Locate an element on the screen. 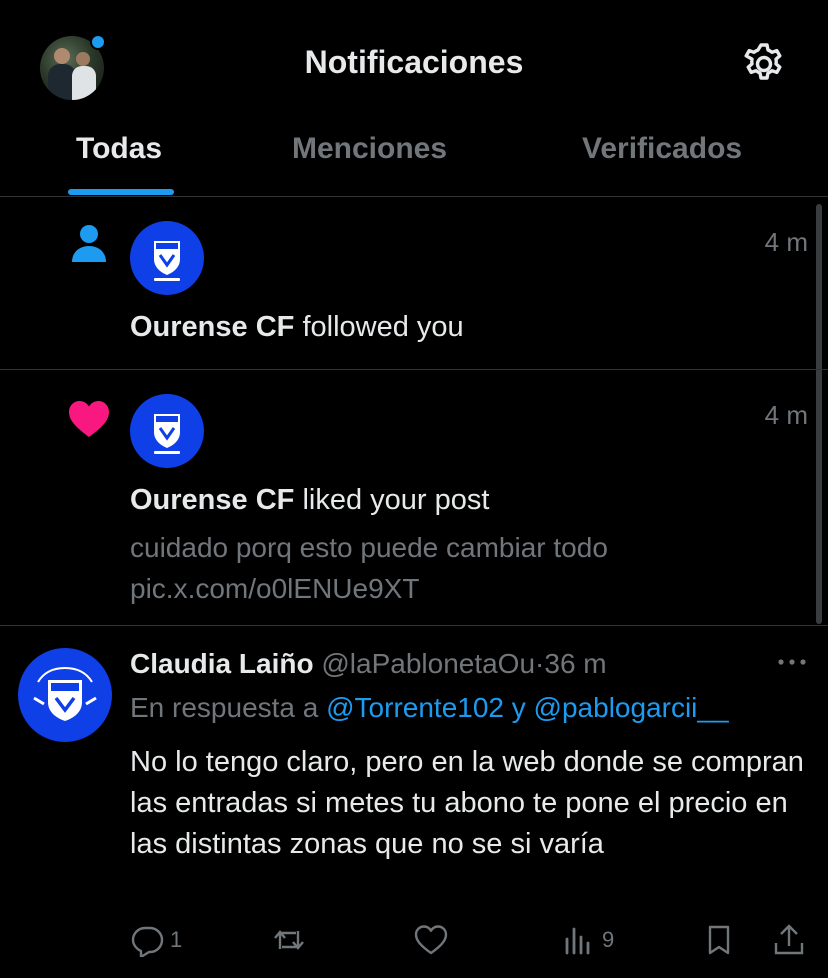 This screenshot has width=828, height=978. tweet-avatar is located at coordinates (65, 695).